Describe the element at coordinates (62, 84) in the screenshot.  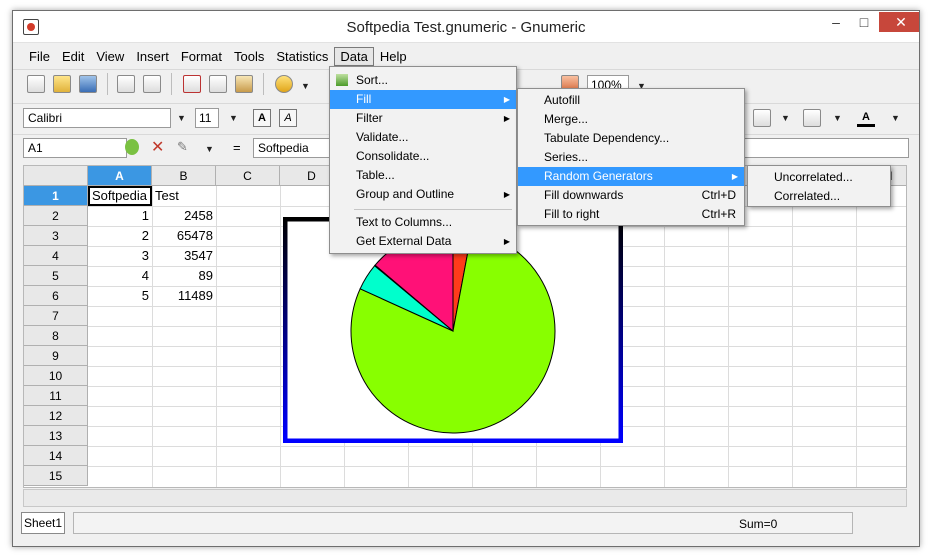
I see `open-folder-icon` at that location.